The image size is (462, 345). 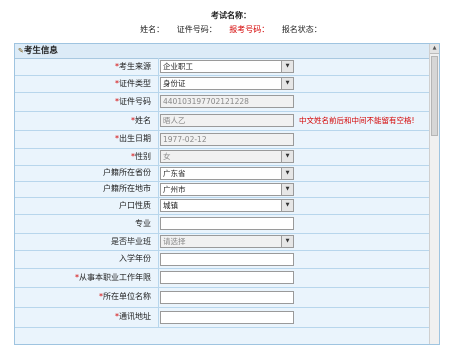 I want to click on form-row: 专业, so click(x=222, y=224).